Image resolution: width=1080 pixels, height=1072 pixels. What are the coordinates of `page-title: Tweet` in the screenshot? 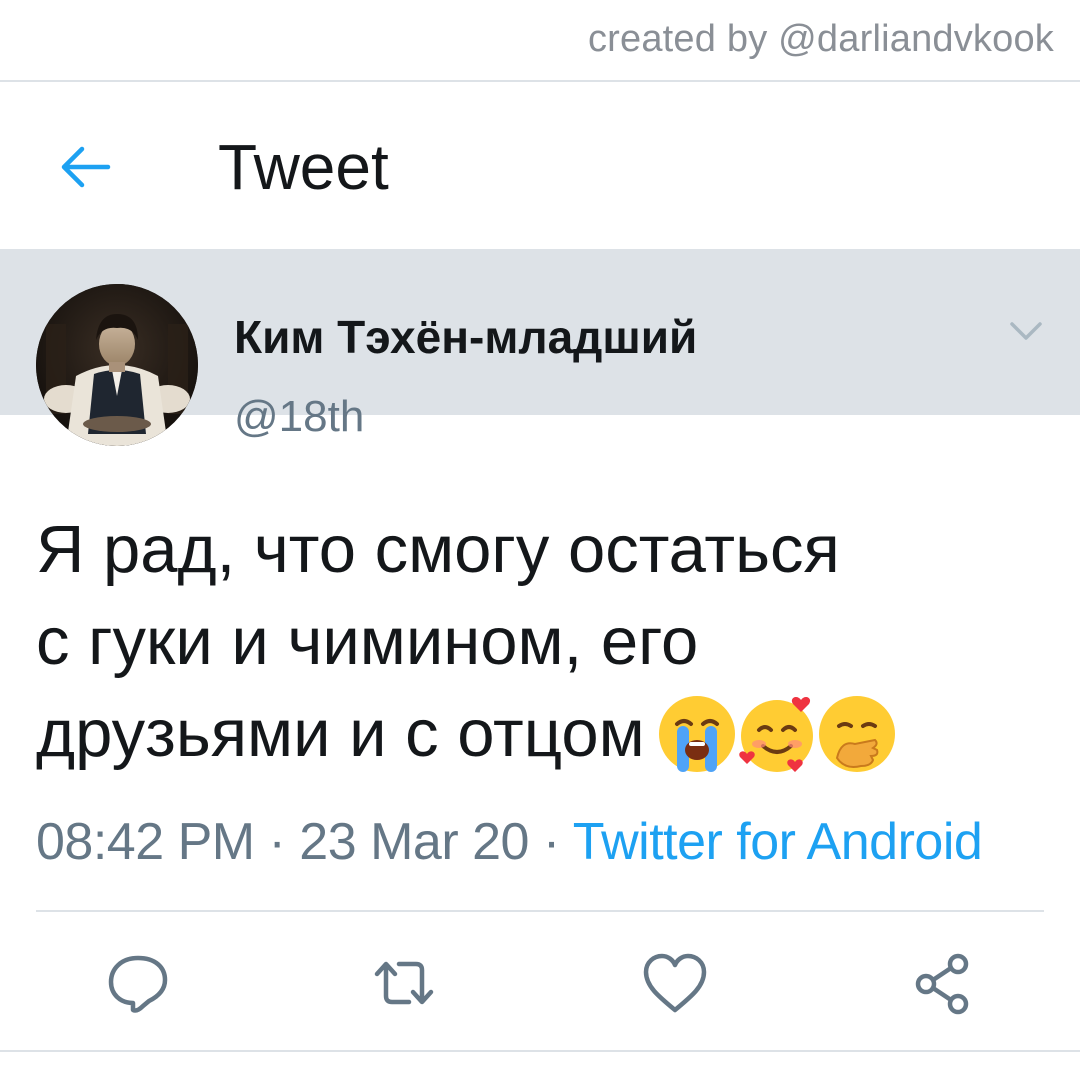 It's located at (303, 167).